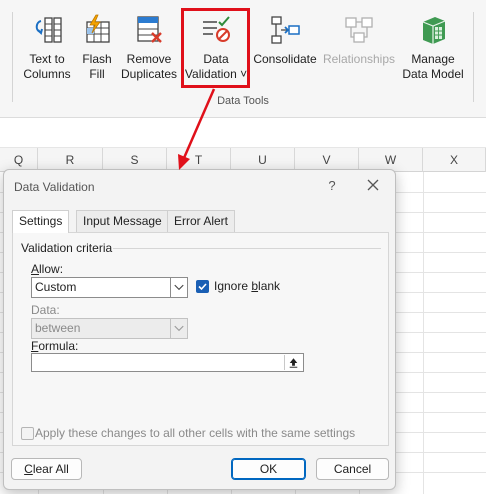 This screenshot has width=486, height=494. What do you see at coordinates (56, 287) in the screenshot?
I see `allow-value: Custom` at bounding box center [56, 287].